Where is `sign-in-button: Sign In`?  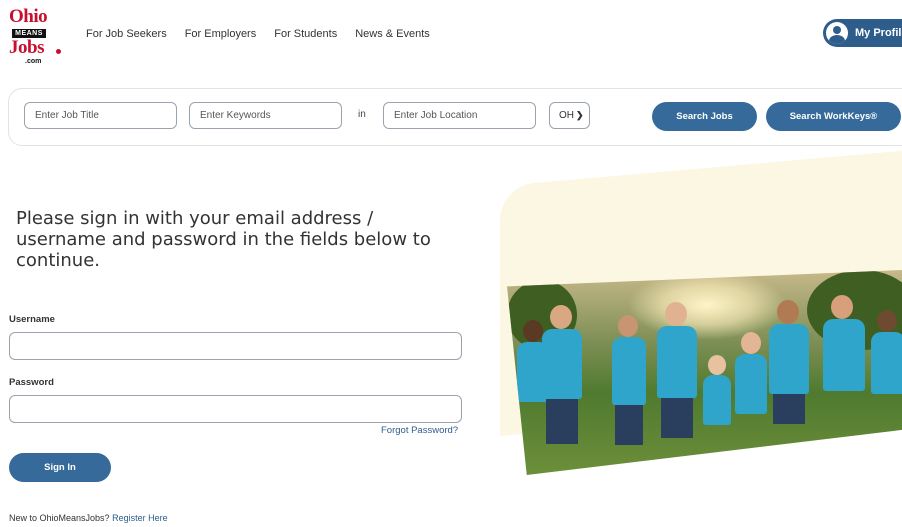
sign-in-button: Sign In is located at coordinates (60, 467).